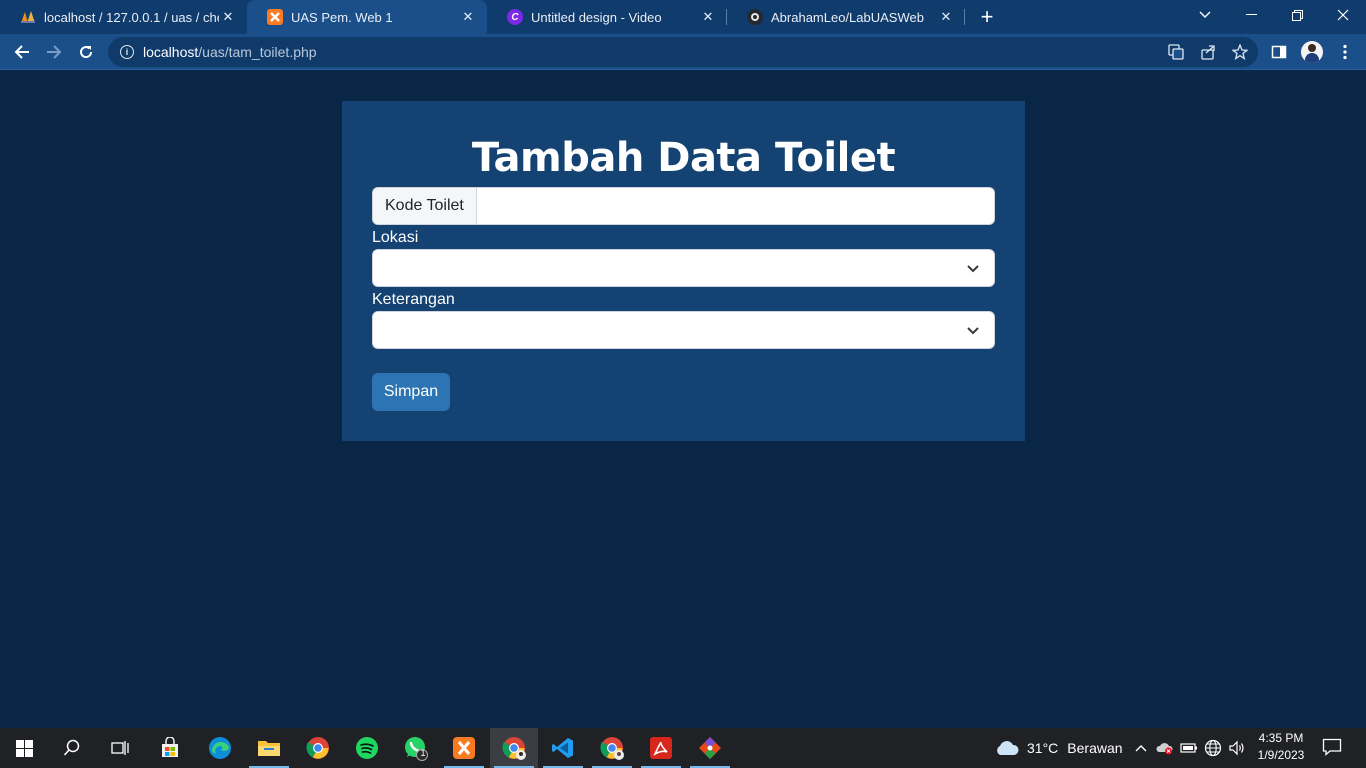 This screenshot has width=1366, height=768. I want to click on forward-button, so click(54, 52).